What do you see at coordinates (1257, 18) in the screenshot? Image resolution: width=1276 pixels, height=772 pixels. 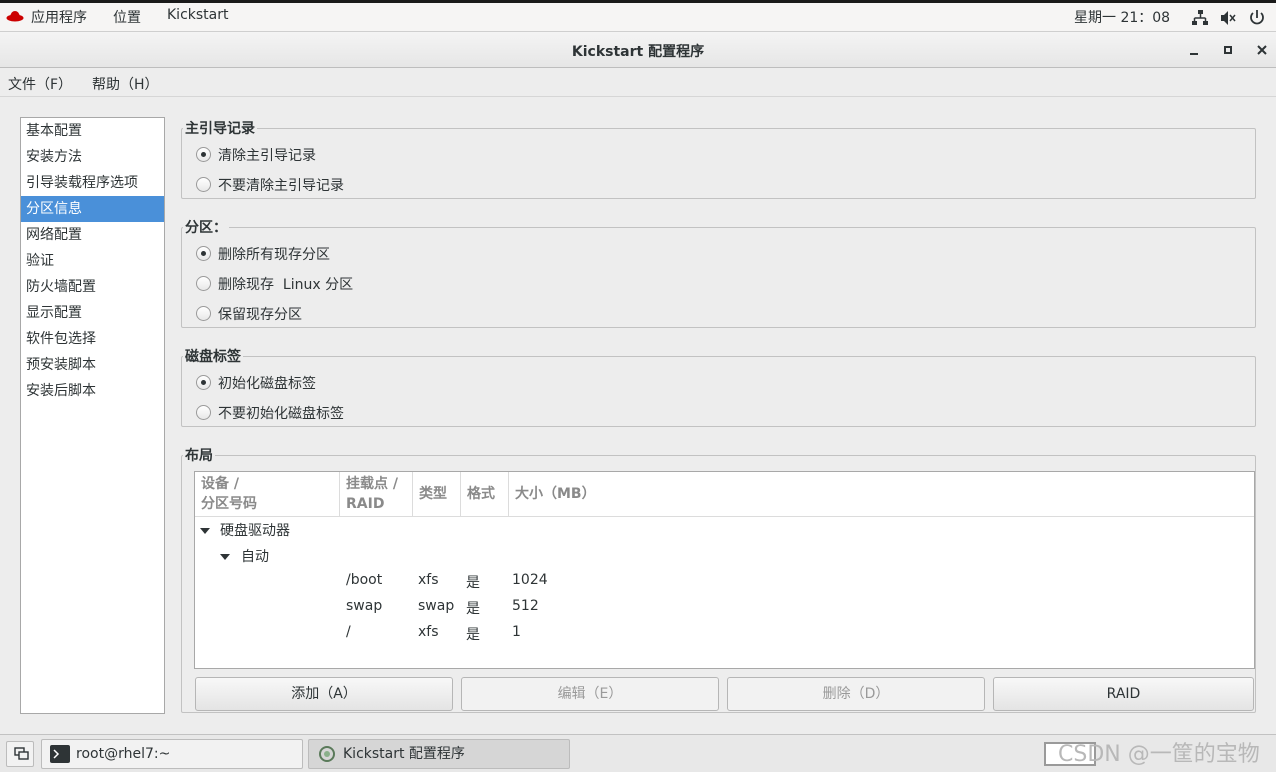 I see `power-icon` at bounding box center [1257, 18].